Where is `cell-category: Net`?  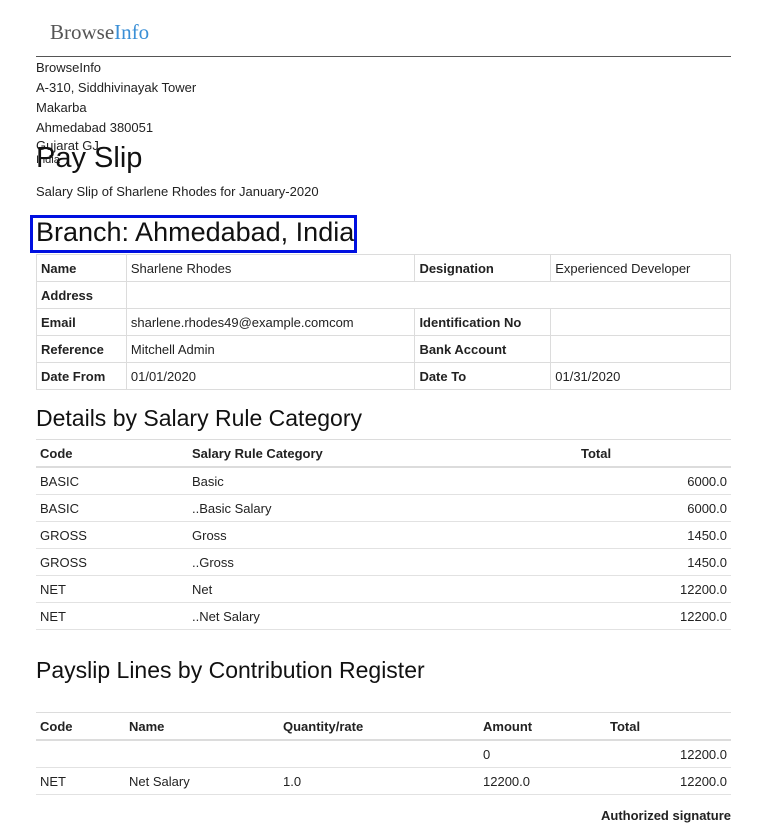
cell-category: Net is located at coordinates (382, 589).